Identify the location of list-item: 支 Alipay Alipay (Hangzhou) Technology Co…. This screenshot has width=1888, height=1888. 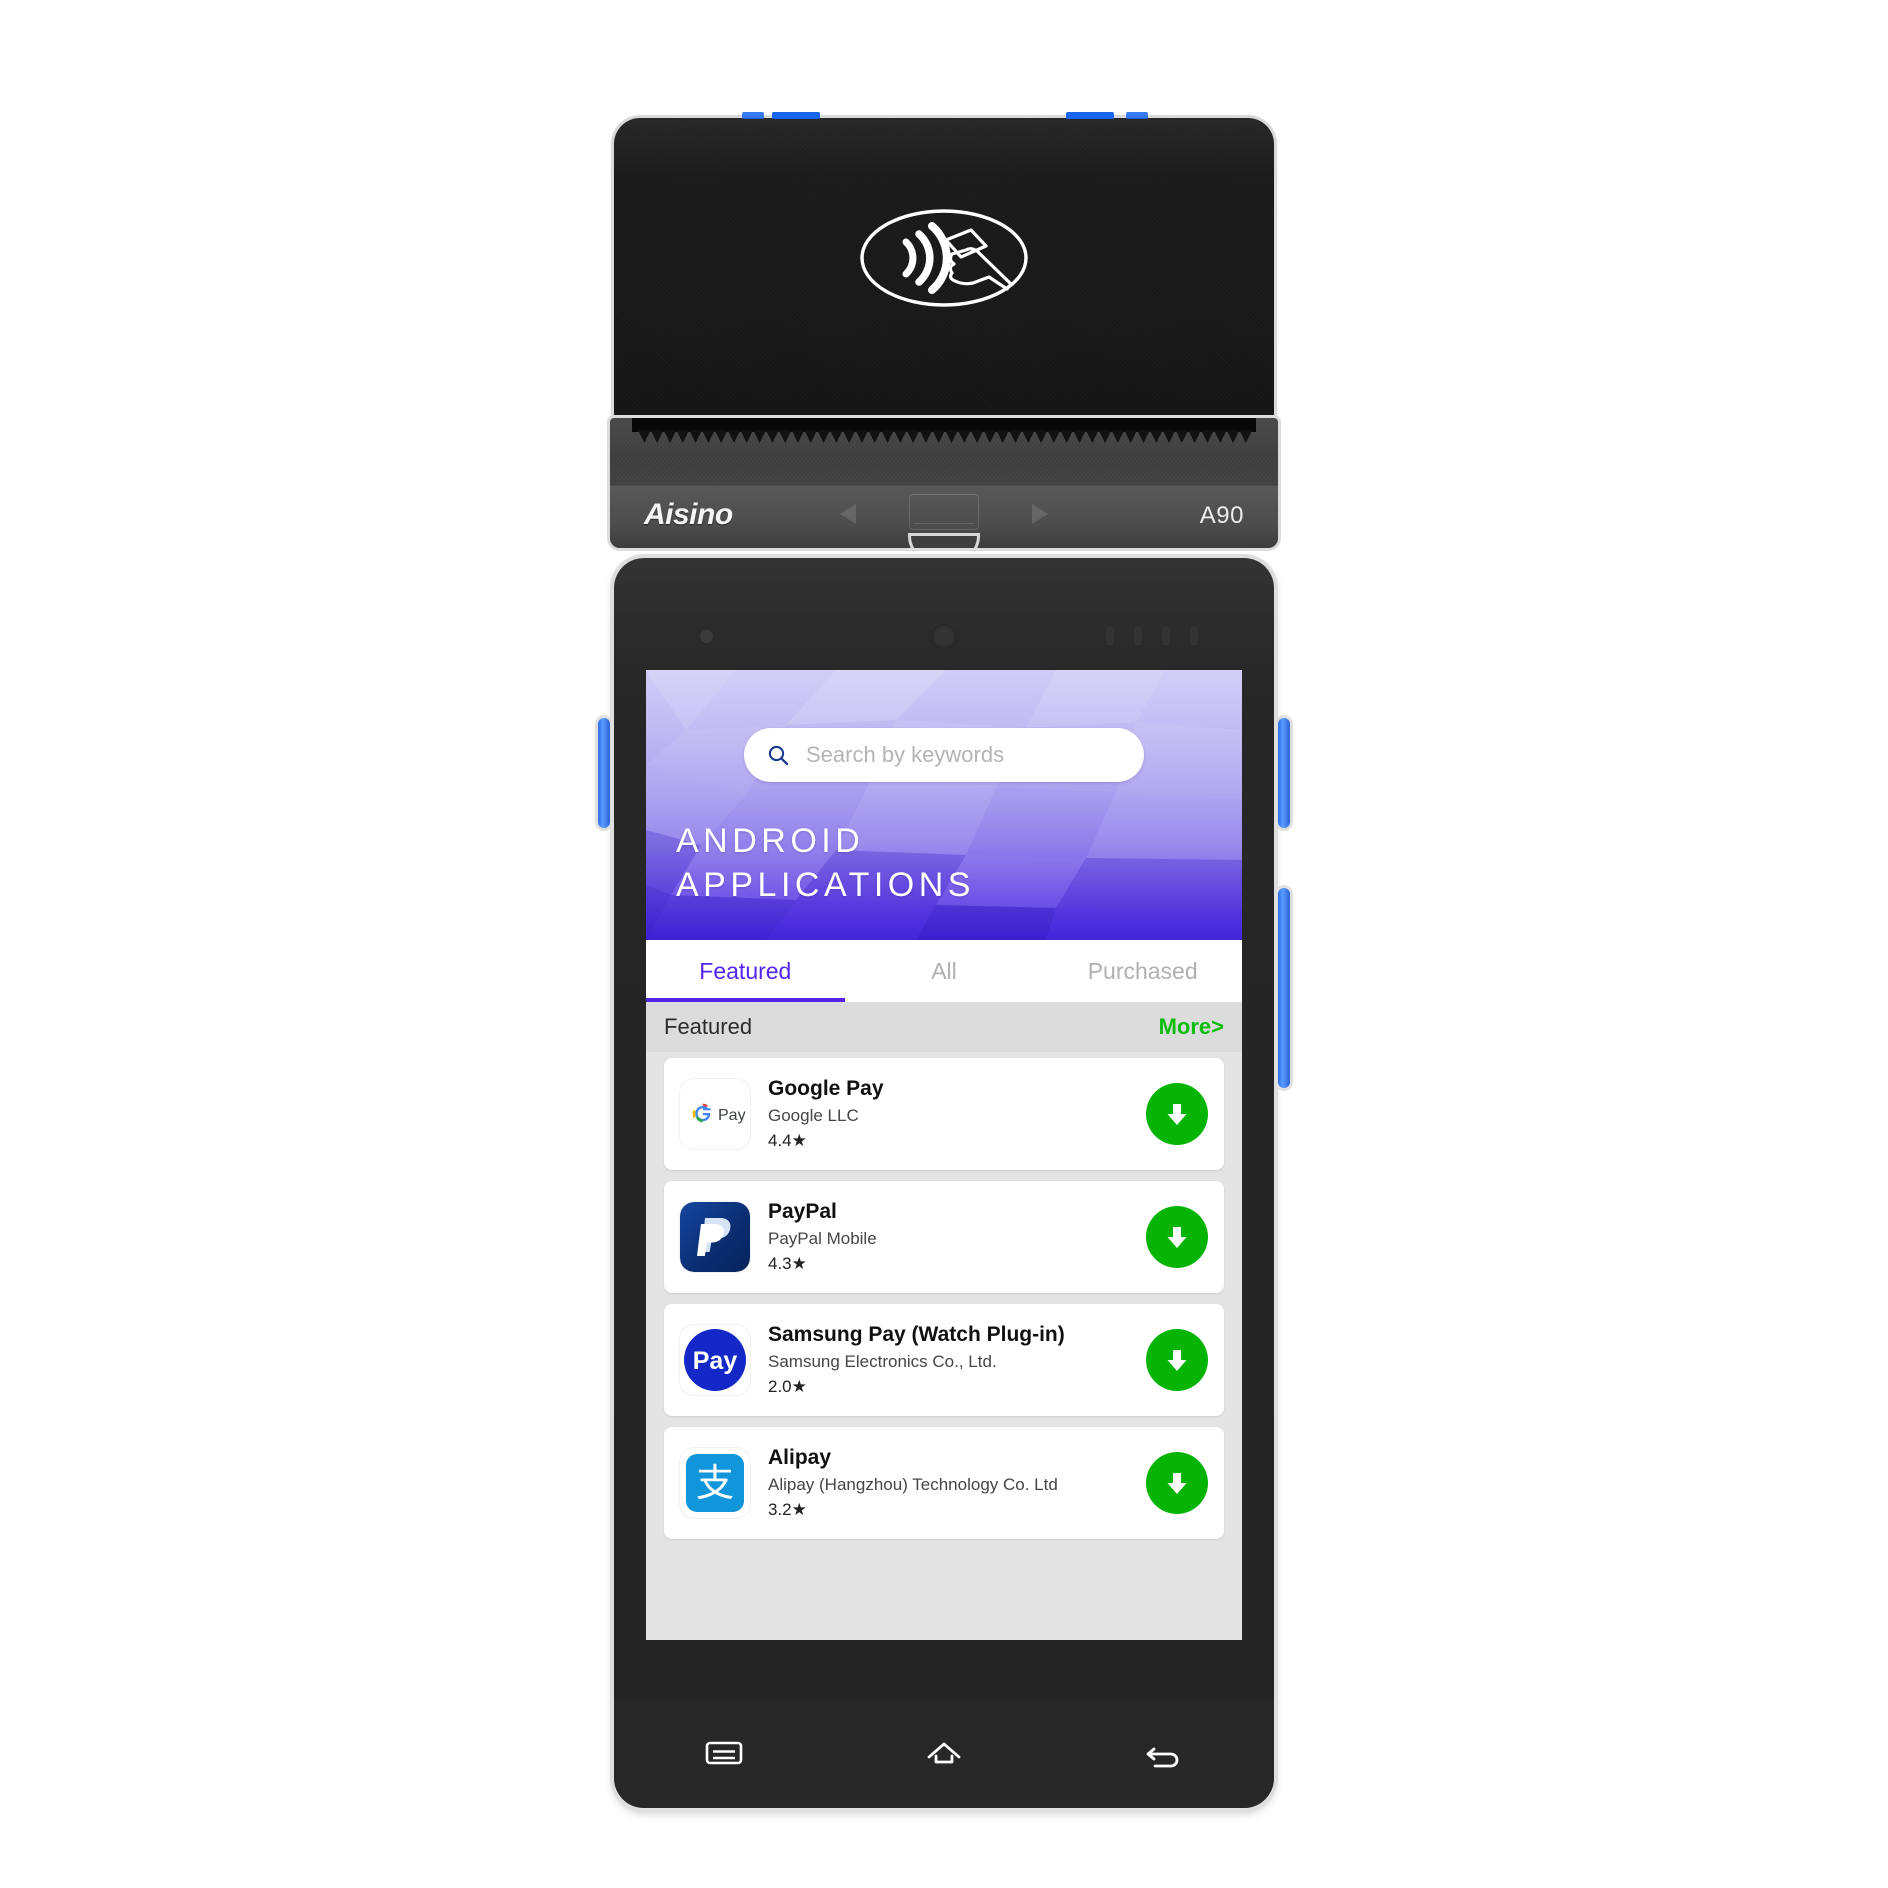
(944, 1483).